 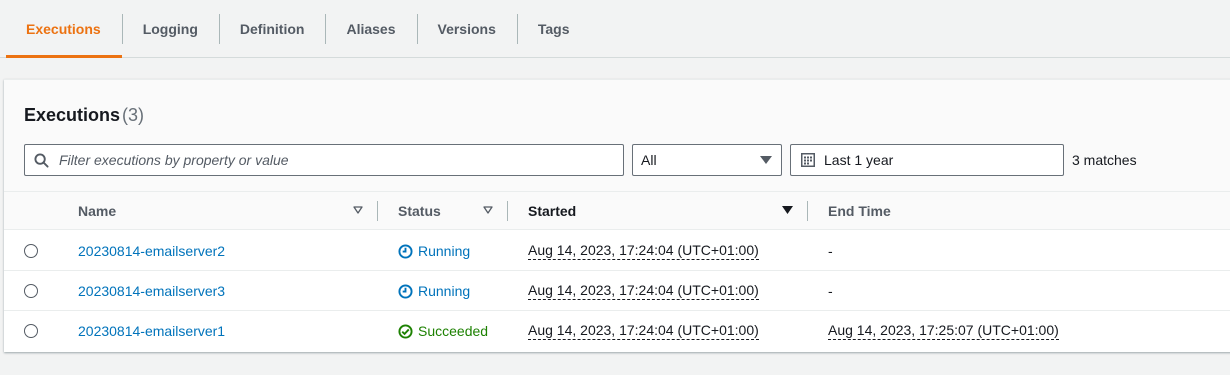 I want to click on matches-count: 3 matches, so click(x=1104, y=160).